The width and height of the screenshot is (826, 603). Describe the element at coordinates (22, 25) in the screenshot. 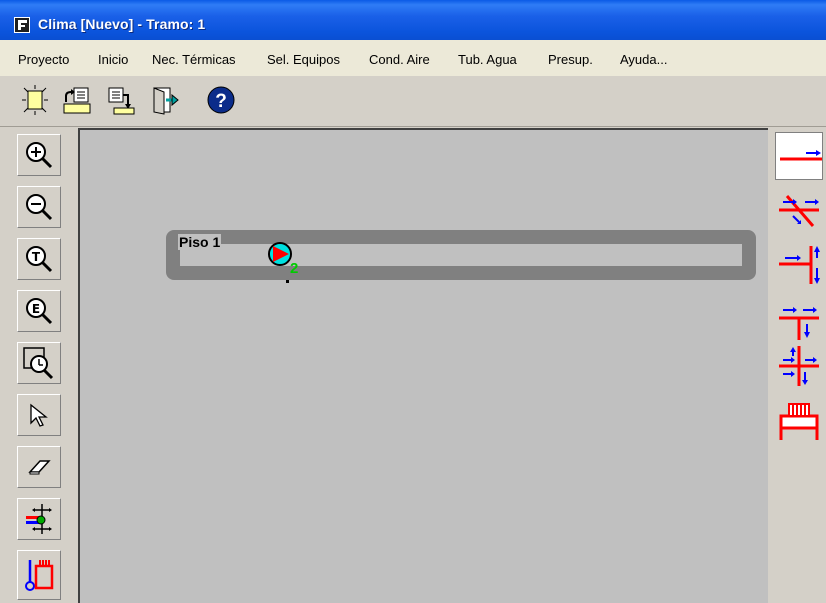

I see `app-f-icon` at that location.